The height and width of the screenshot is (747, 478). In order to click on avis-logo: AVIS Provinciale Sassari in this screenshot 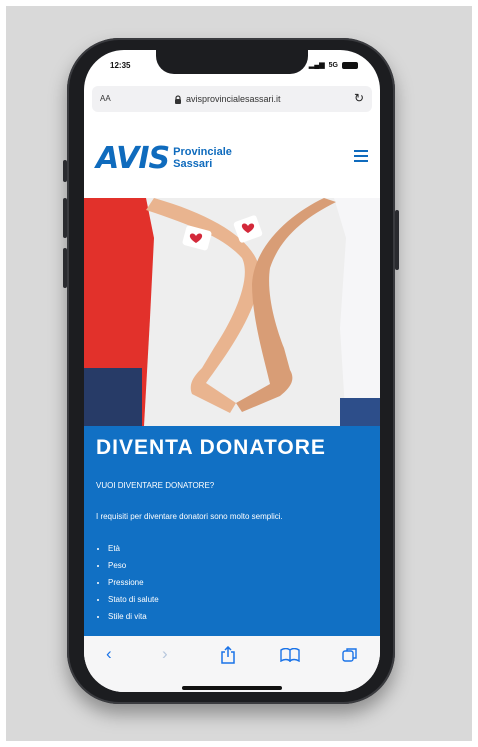, I will do `click(164, 159)`.